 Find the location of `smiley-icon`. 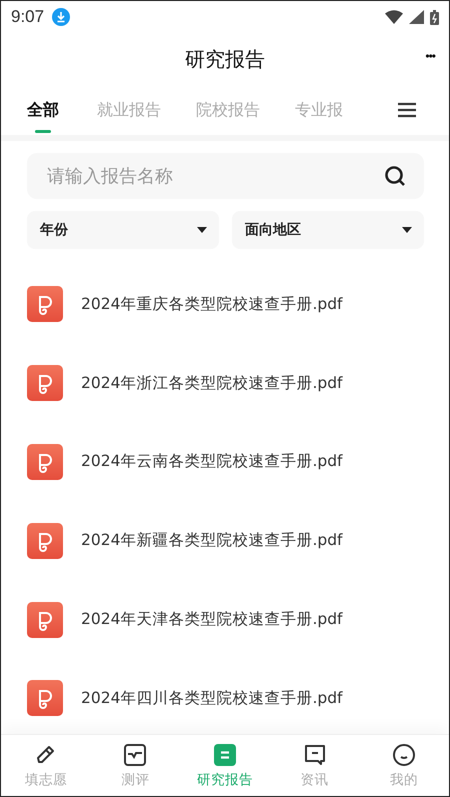

smiley-icon is located at coordinates (404, 754).